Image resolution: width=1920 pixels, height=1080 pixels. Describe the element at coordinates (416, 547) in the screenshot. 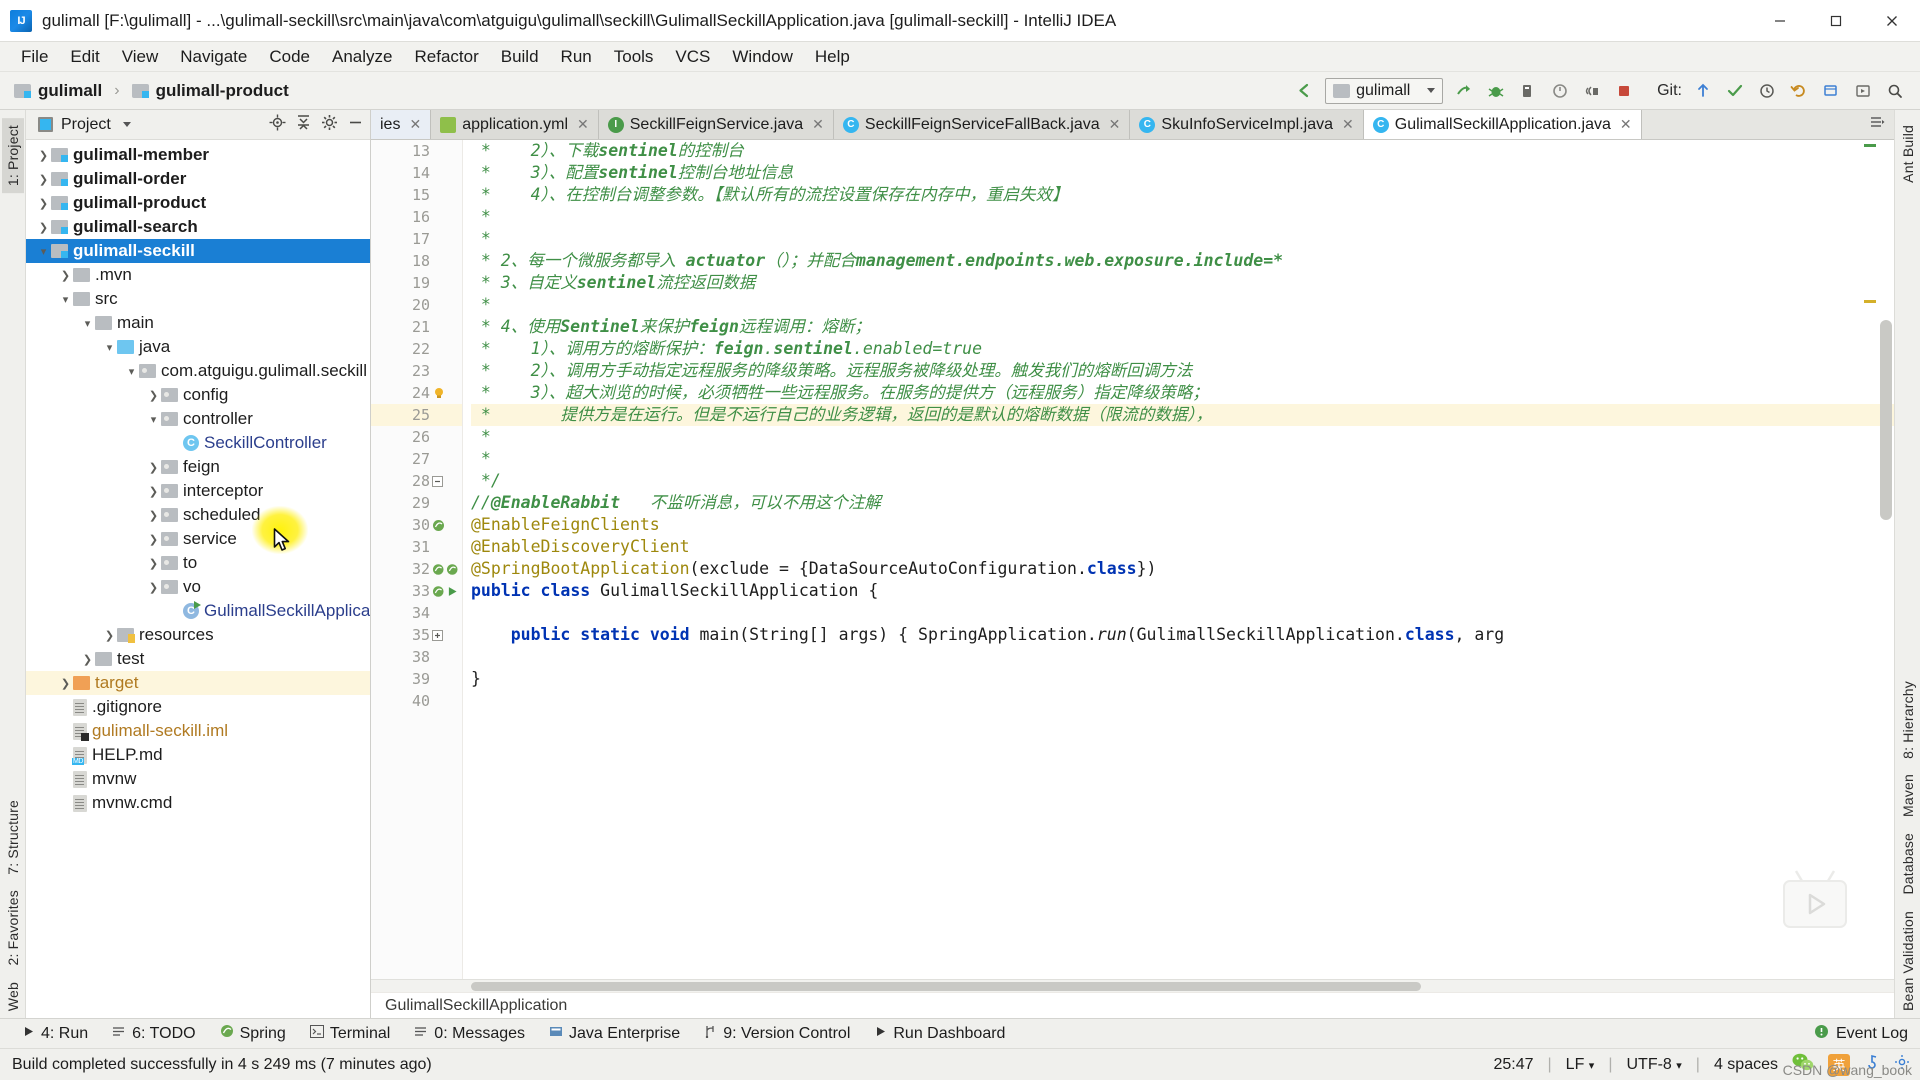

I see `gutter-line-number: 31` at that location.